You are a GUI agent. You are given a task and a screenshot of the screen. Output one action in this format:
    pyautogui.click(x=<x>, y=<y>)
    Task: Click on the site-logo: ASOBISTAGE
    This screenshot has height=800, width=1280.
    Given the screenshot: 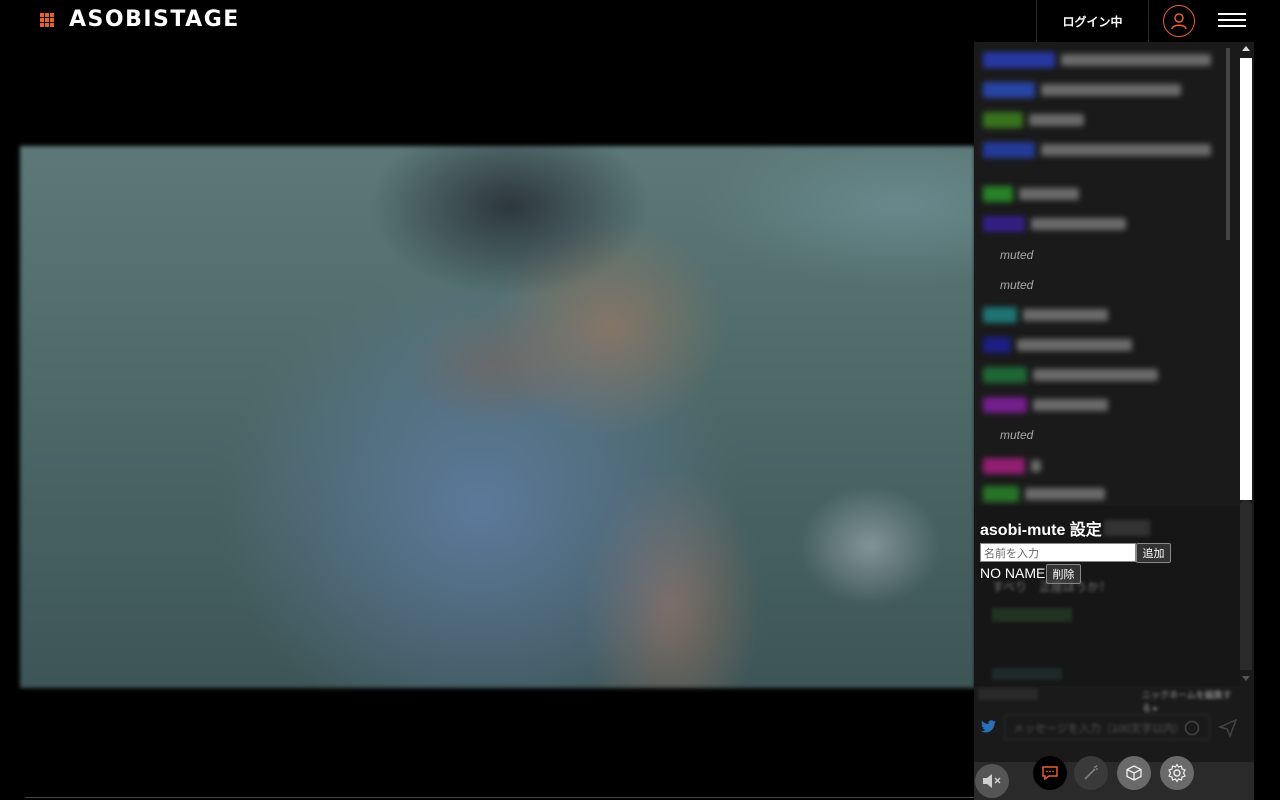 What is the action you would take?
    pyautogui.click(x=154, y=20)
    